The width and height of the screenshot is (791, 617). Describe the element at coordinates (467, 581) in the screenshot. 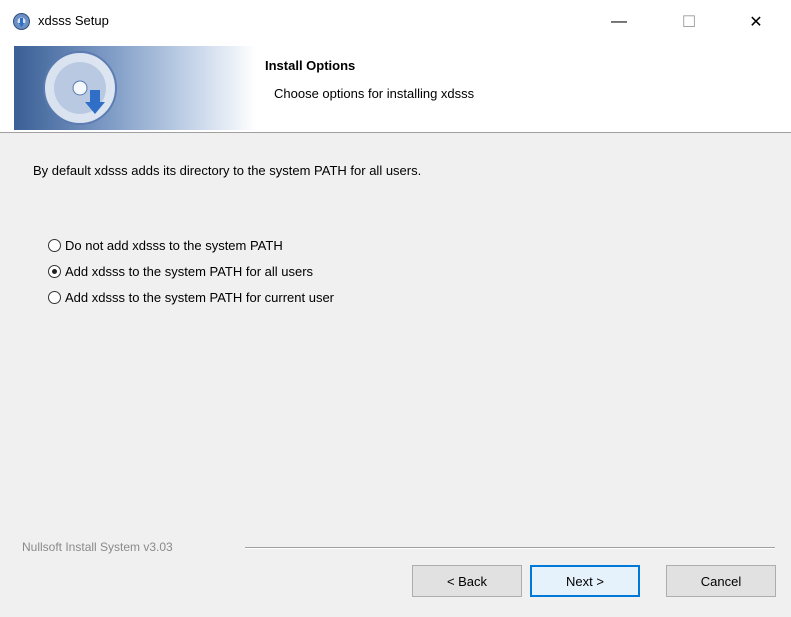

I see `back-button: < Back` at that location.